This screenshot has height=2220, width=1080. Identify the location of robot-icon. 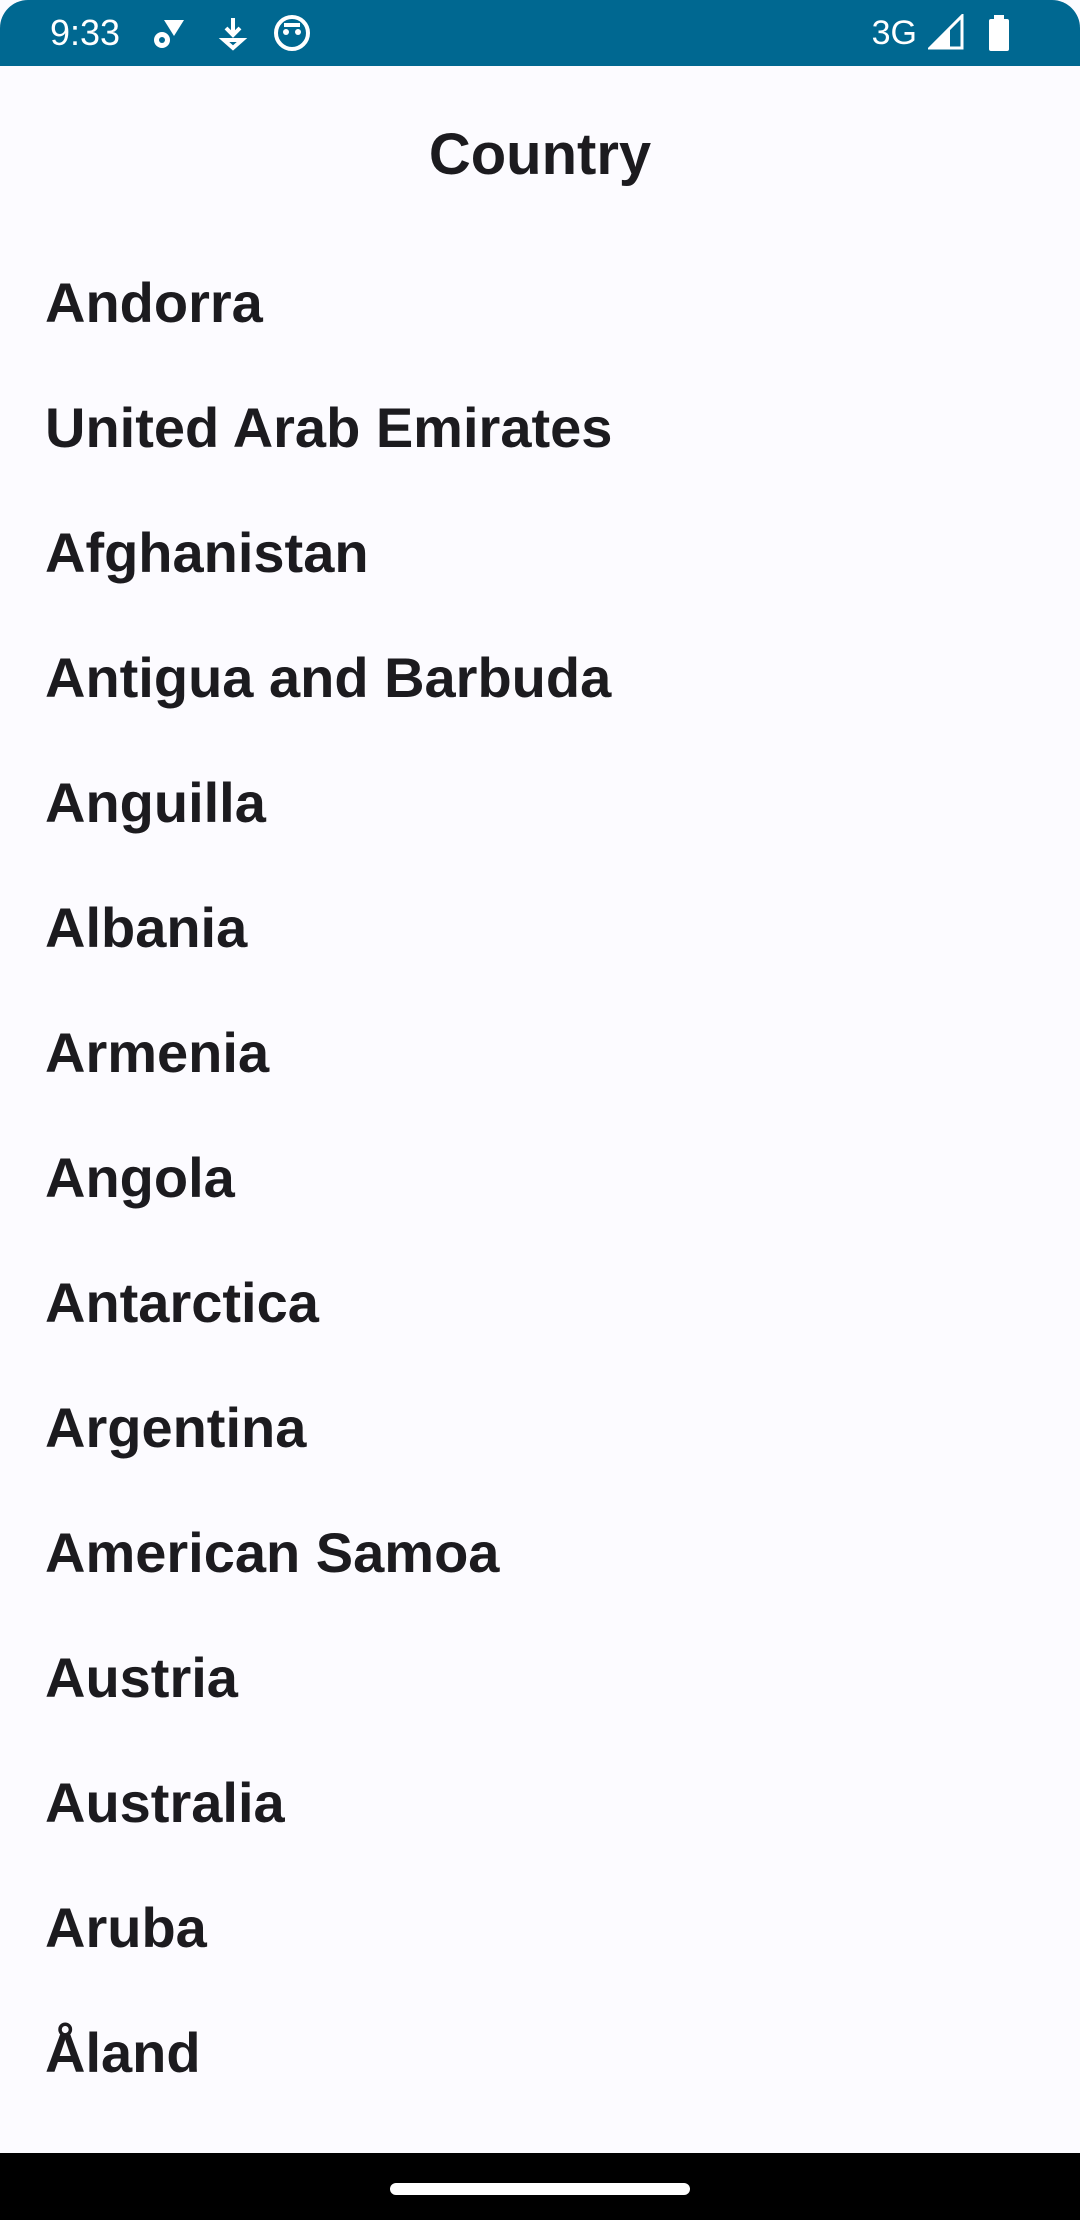
(292, 33).